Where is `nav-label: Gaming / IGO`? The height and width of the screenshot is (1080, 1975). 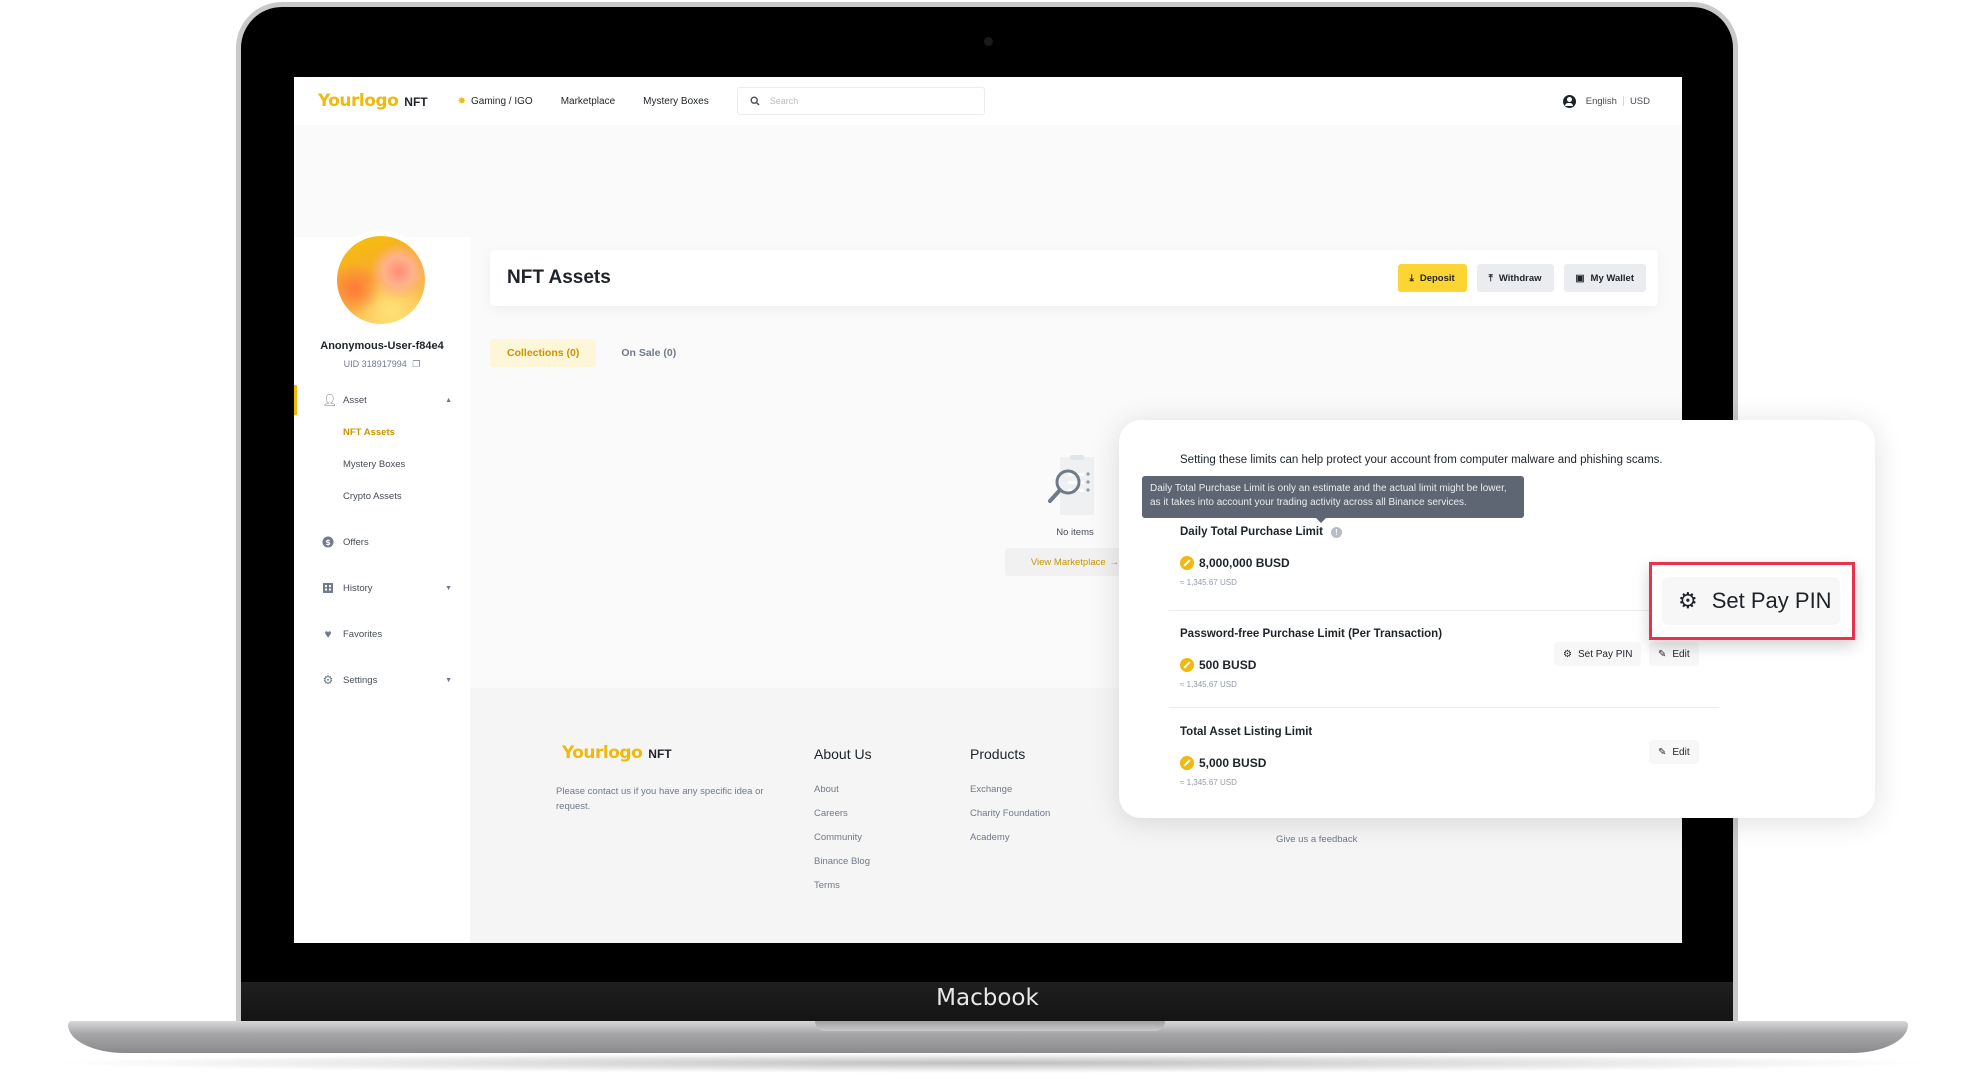
nav-label: Gaming / IGO is located at coordinates (502, 101).